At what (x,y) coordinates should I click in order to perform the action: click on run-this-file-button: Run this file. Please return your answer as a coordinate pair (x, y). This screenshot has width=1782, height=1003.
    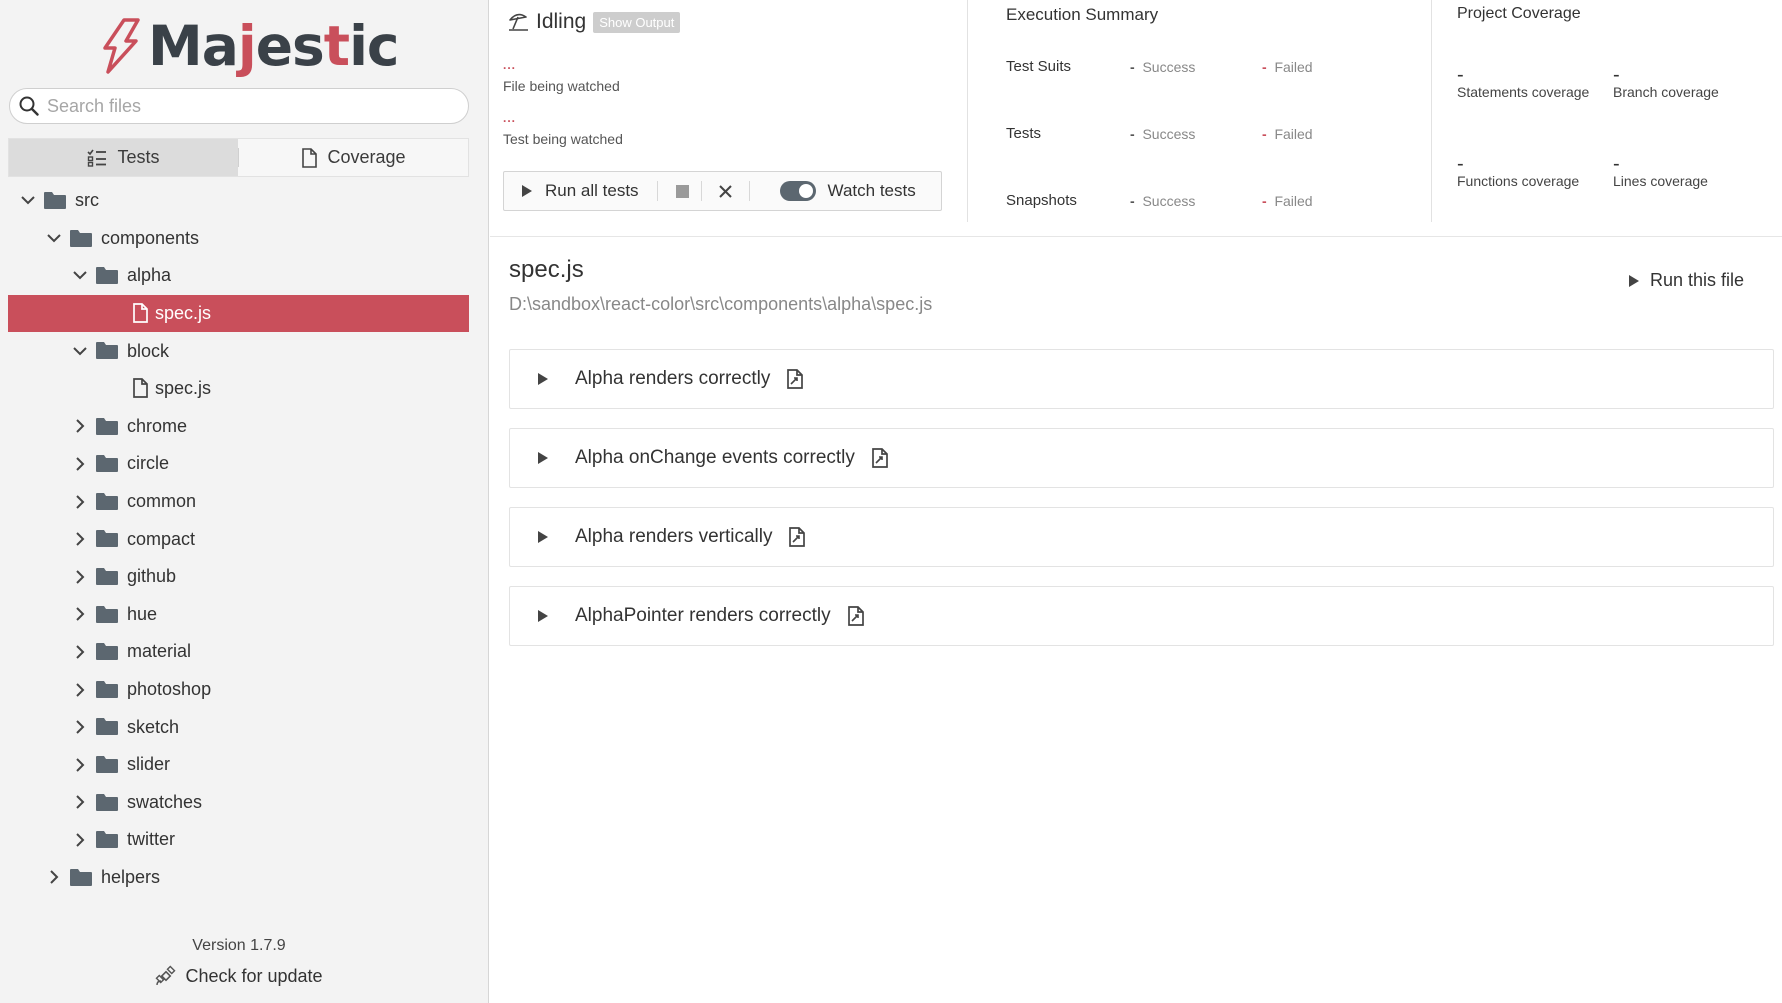
    Looking at the image, I should click on (1686, 280).